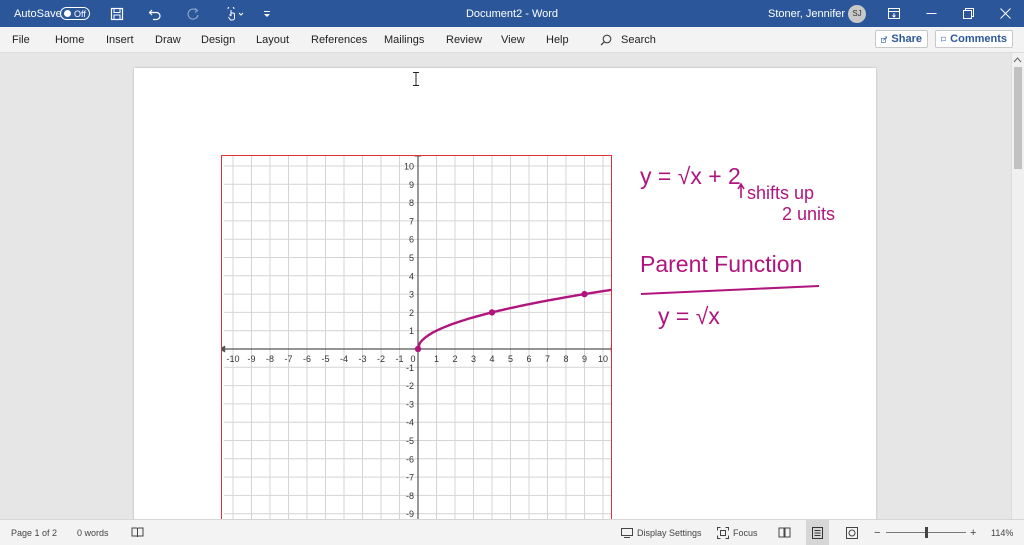  I want to click on y-tick-label: -4, so click(410, 423).